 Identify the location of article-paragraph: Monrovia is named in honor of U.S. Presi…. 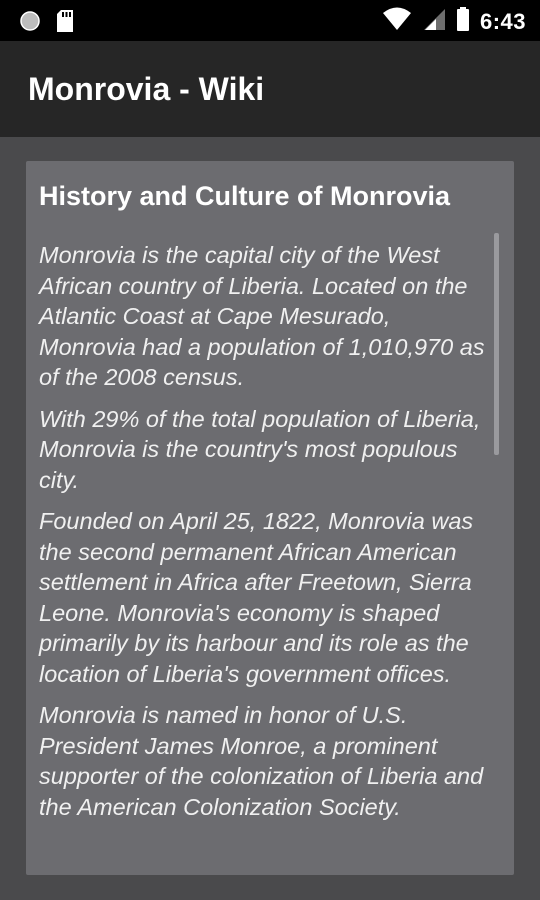
(261, 761).